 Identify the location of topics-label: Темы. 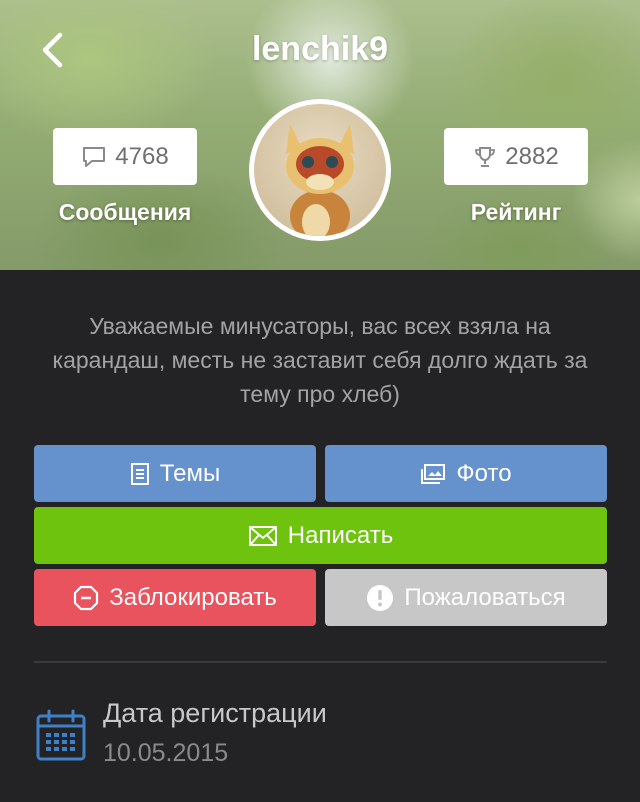
(190, 473).